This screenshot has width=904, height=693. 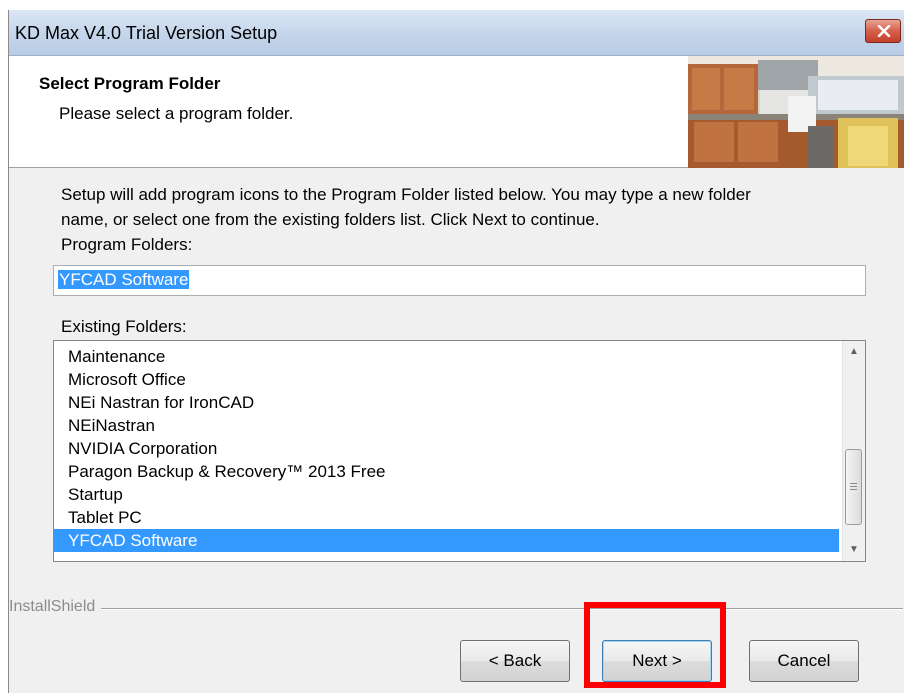 I want to click on list-item: Microsoft Office, so click(x=446, y=379).